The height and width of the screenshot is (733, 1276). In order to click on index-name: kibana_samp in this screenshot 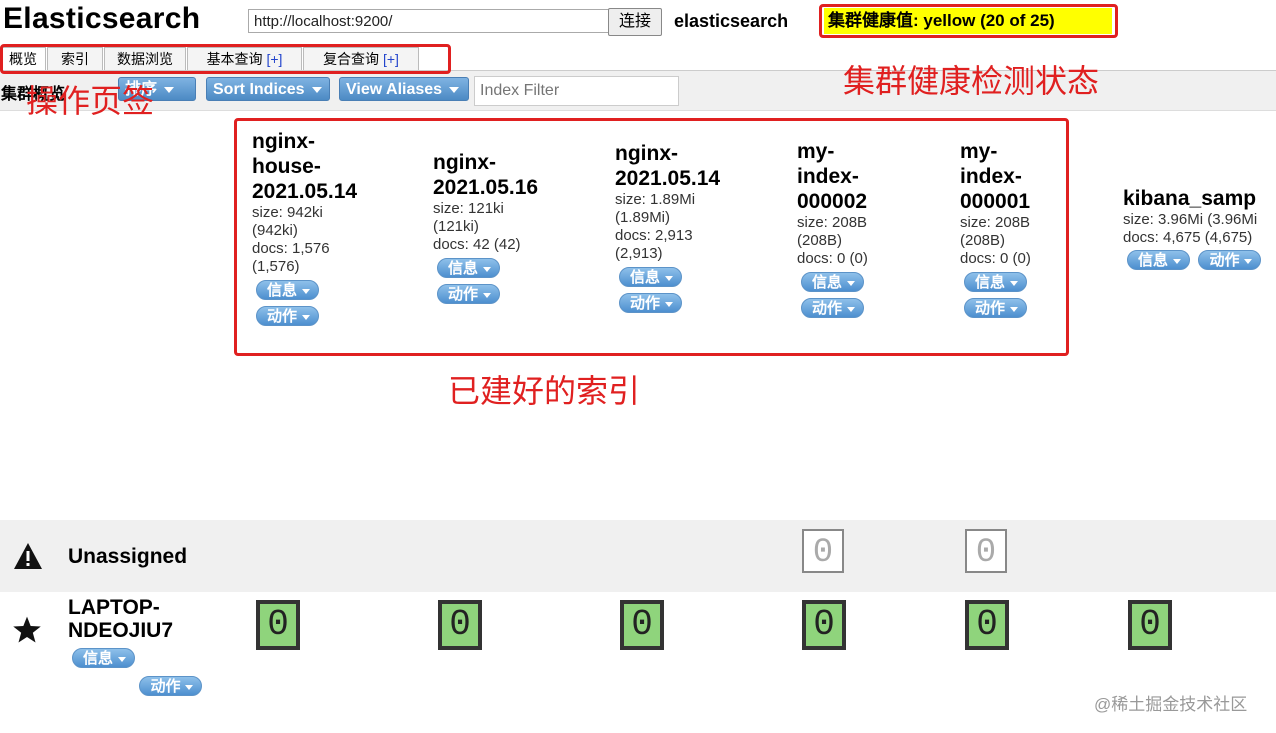, I will do `click(1190, 198)`.